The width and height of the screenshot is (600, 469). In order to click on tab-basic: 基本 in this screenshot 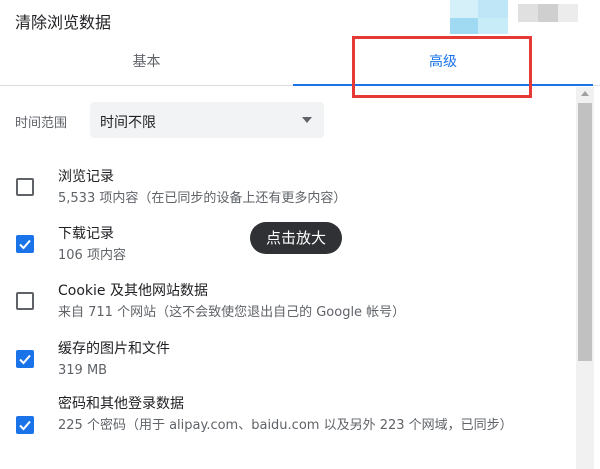, I will do `click(146, 62)`.